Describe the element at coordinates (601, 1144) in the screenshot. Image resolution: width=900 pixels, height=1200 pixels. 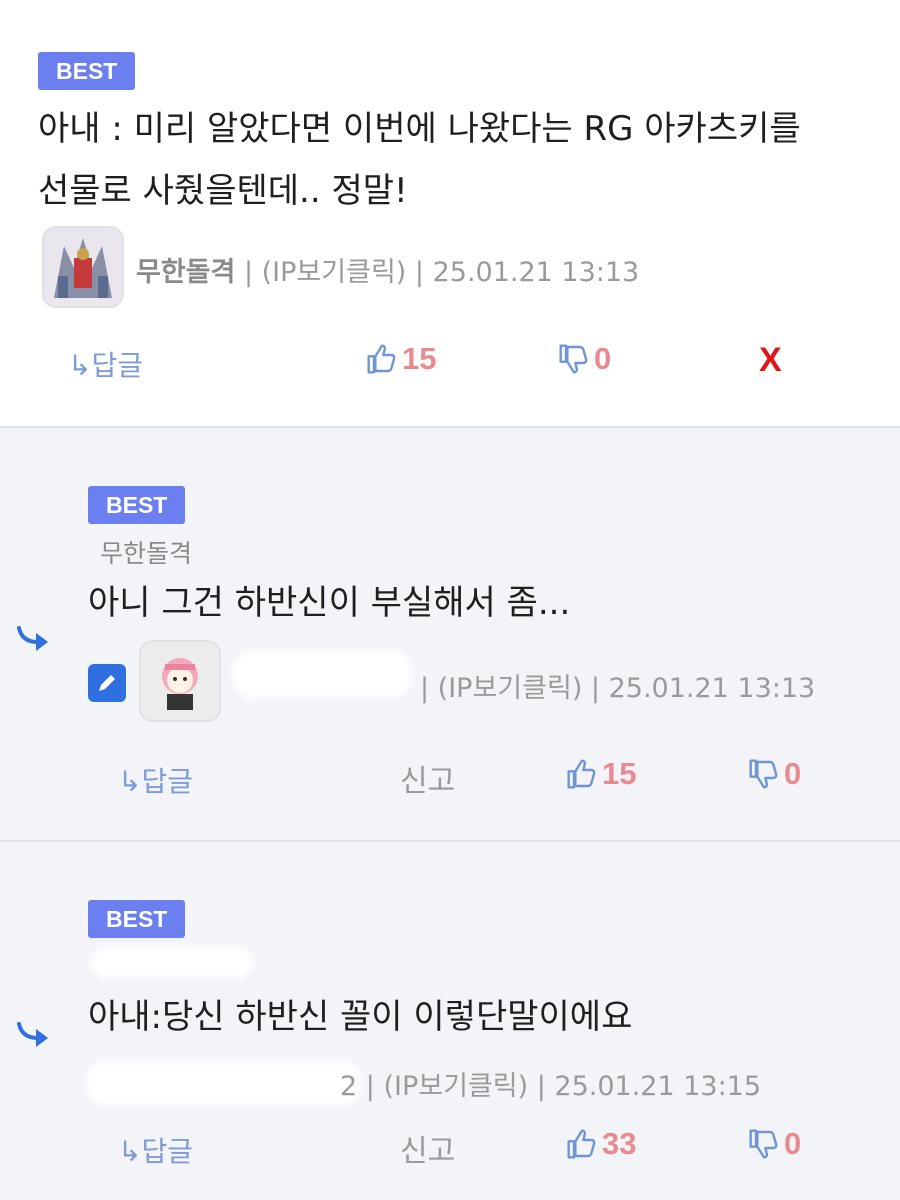
I see `upvote-button: 33` at that location.